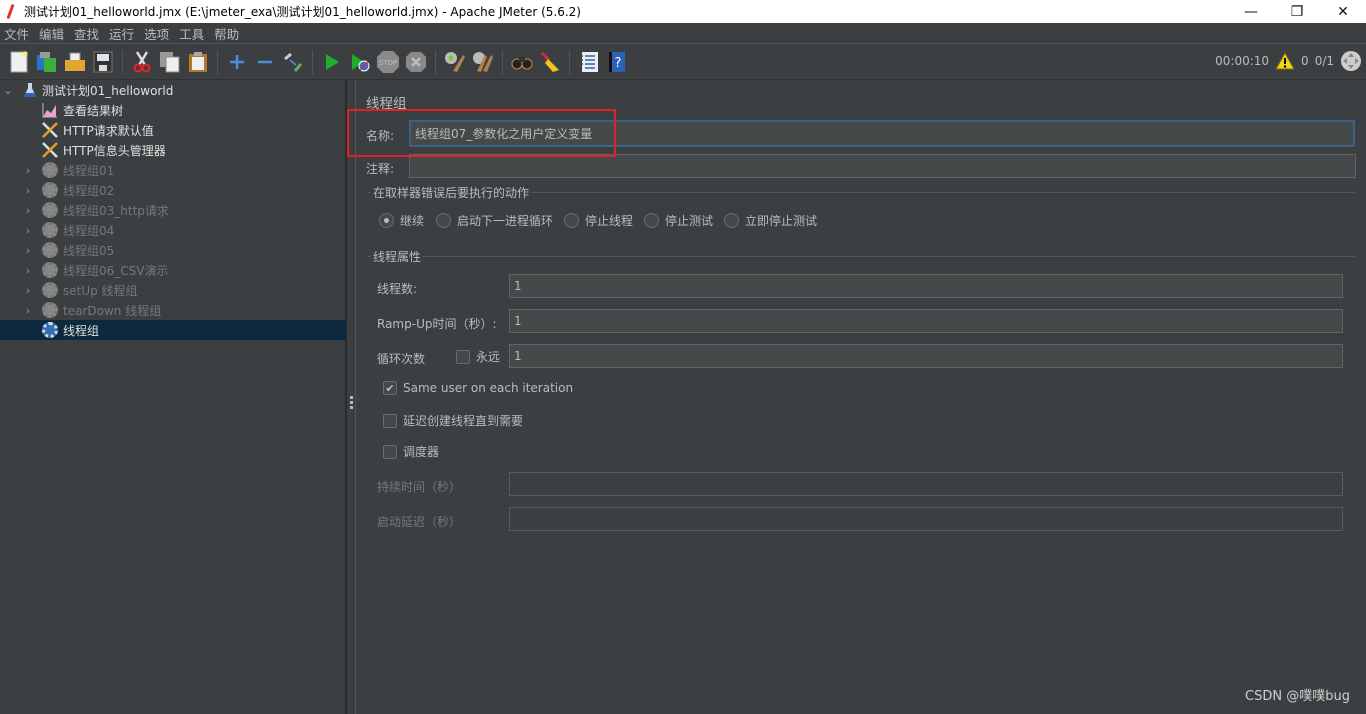 This screenshot has height=714, width=1366. I want to click on templates-button, so click(47, 62).